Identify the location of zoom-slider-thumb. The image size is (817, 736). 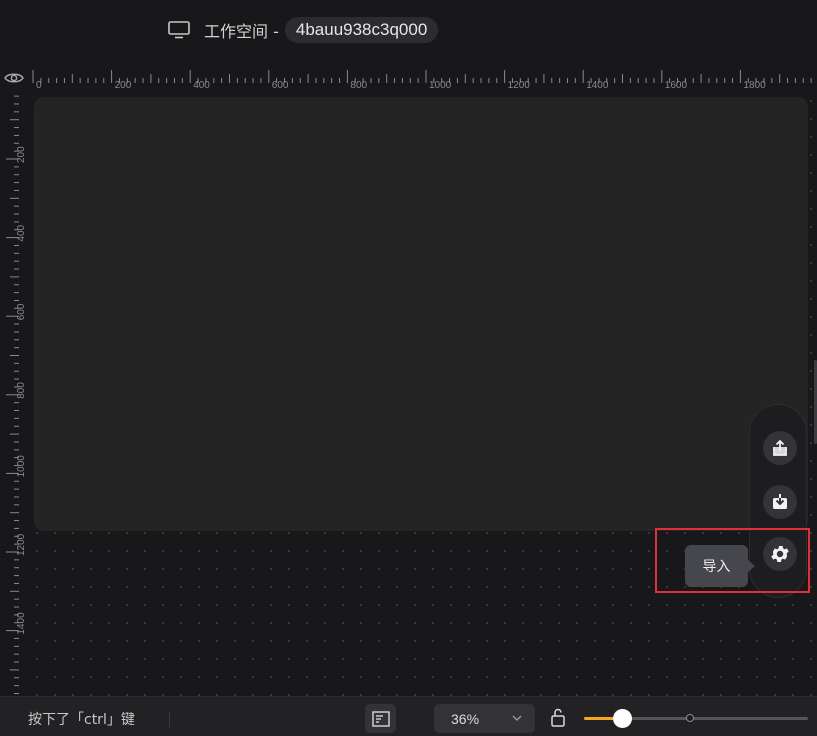
(623, 718).